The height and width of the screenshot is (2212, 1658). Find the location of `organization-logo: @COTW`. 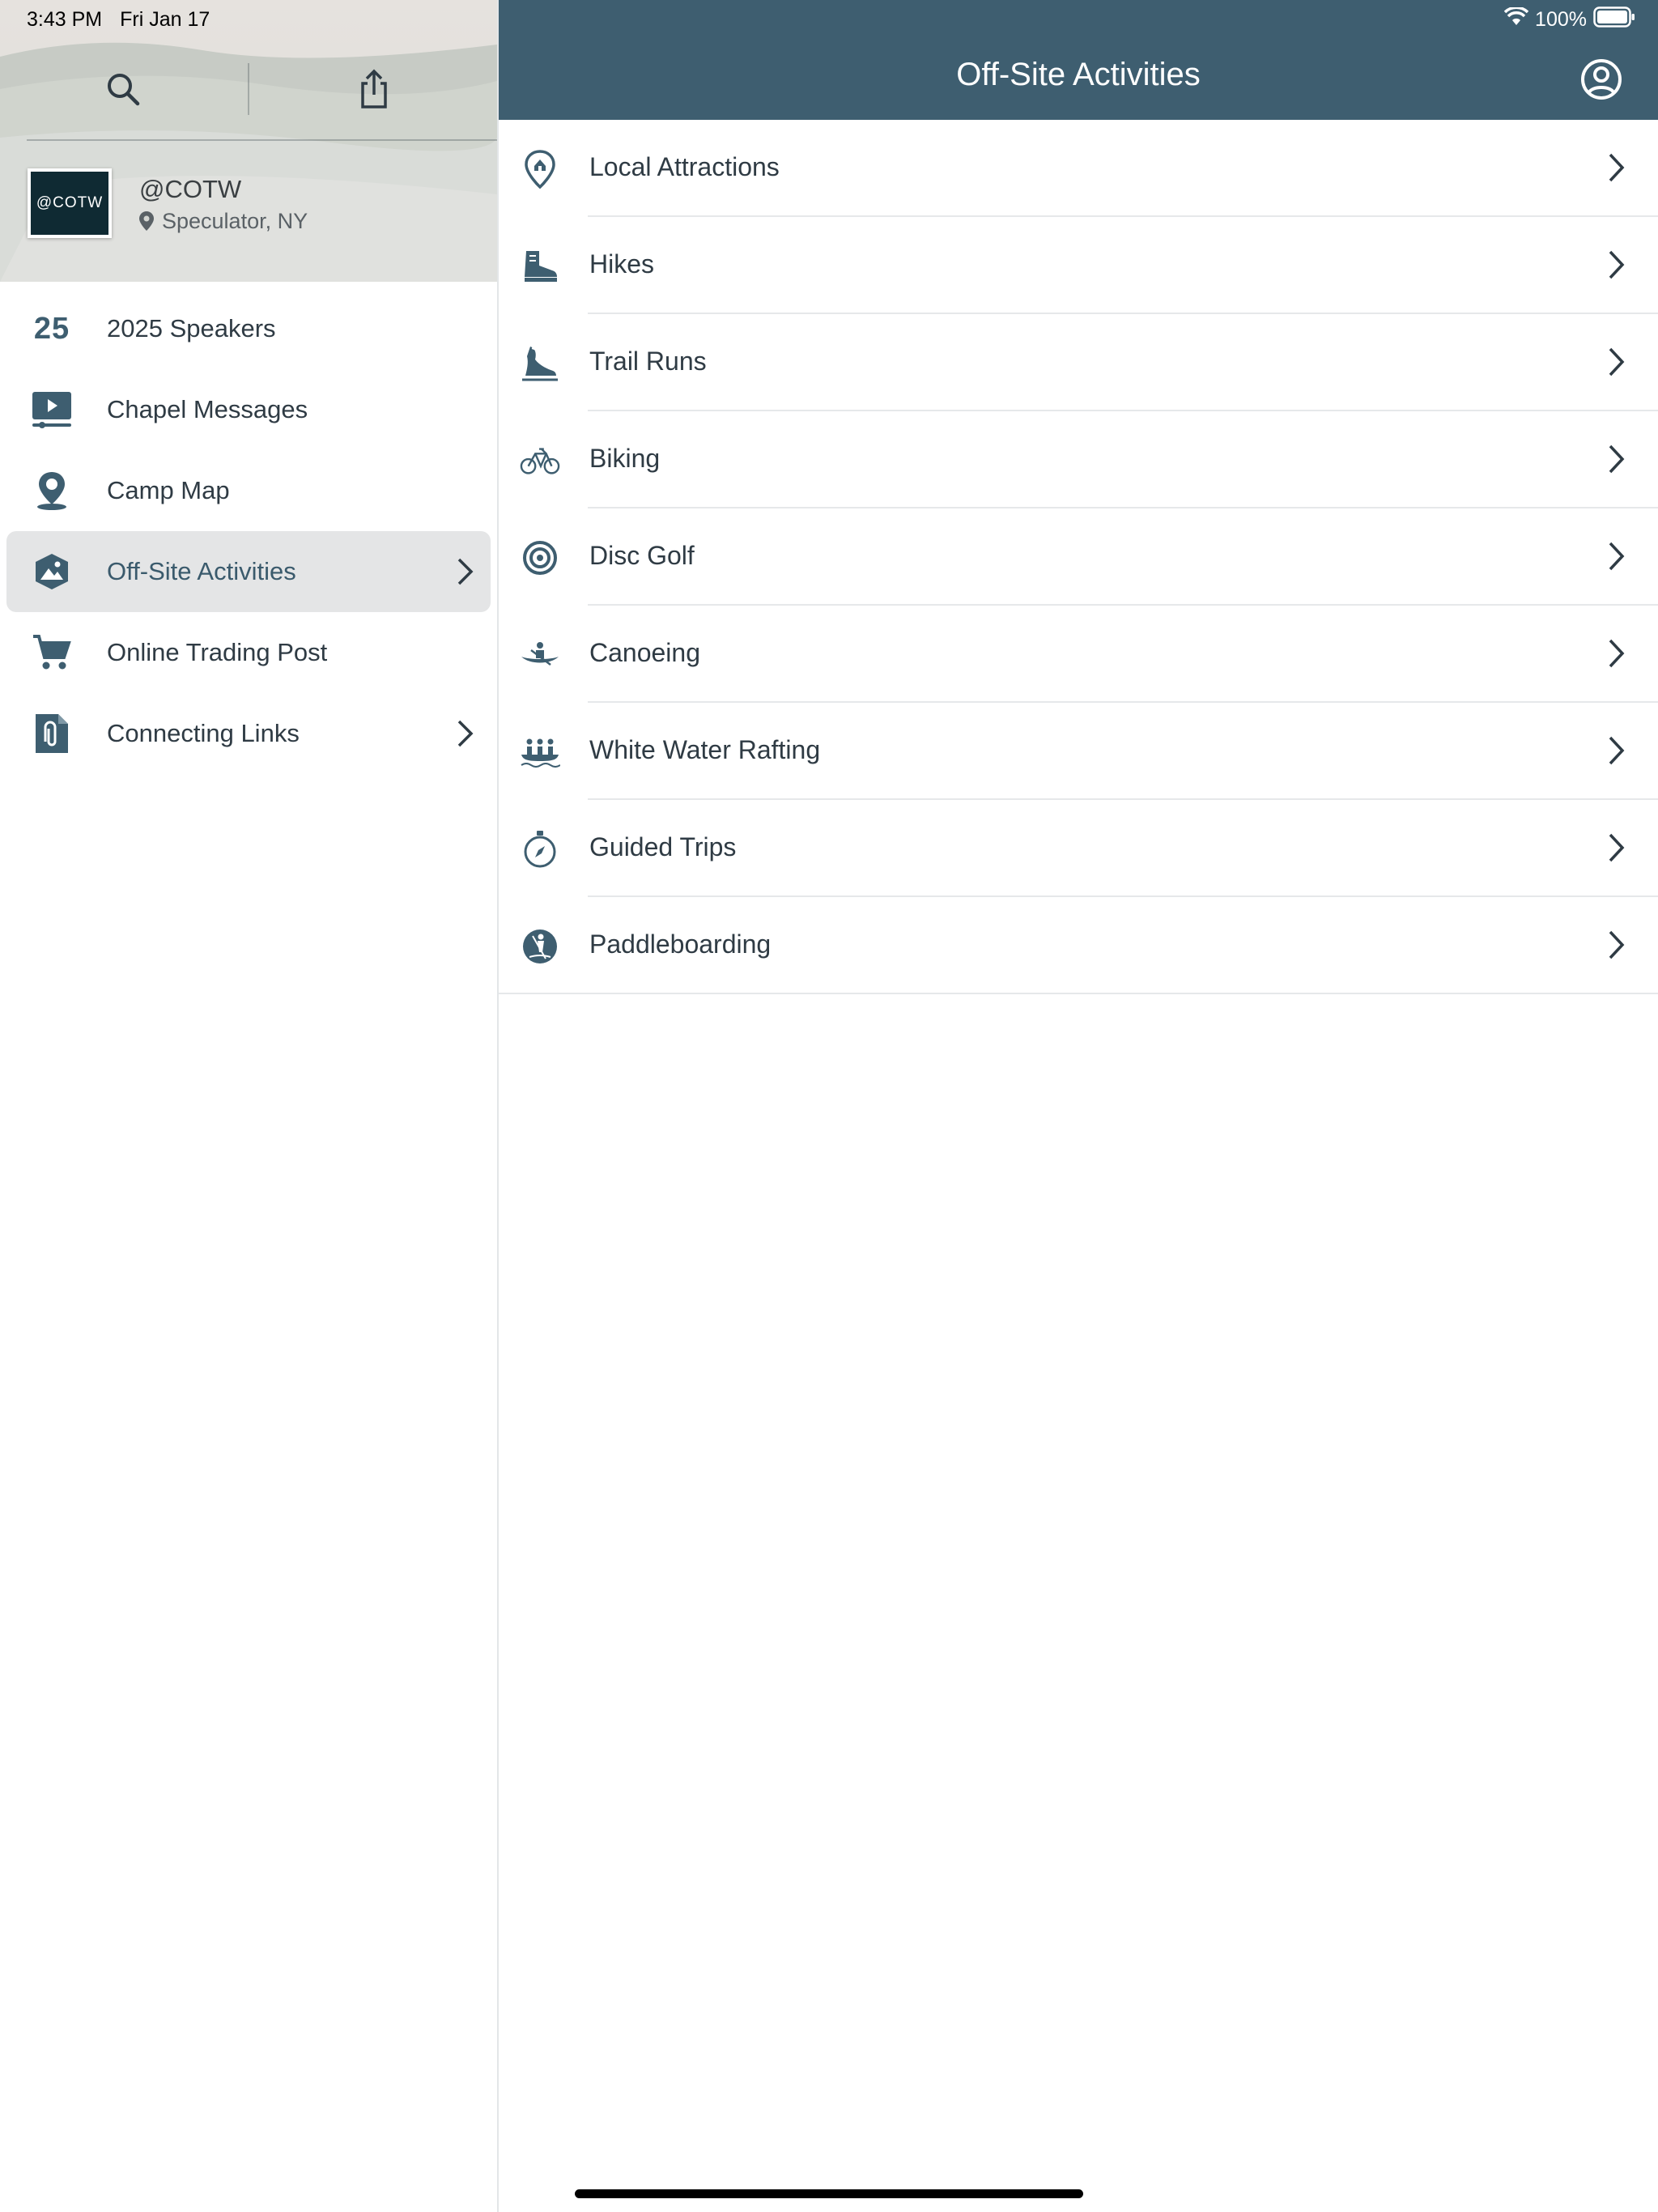

organization-logo: @COTW is located at coordinates (70, 203).